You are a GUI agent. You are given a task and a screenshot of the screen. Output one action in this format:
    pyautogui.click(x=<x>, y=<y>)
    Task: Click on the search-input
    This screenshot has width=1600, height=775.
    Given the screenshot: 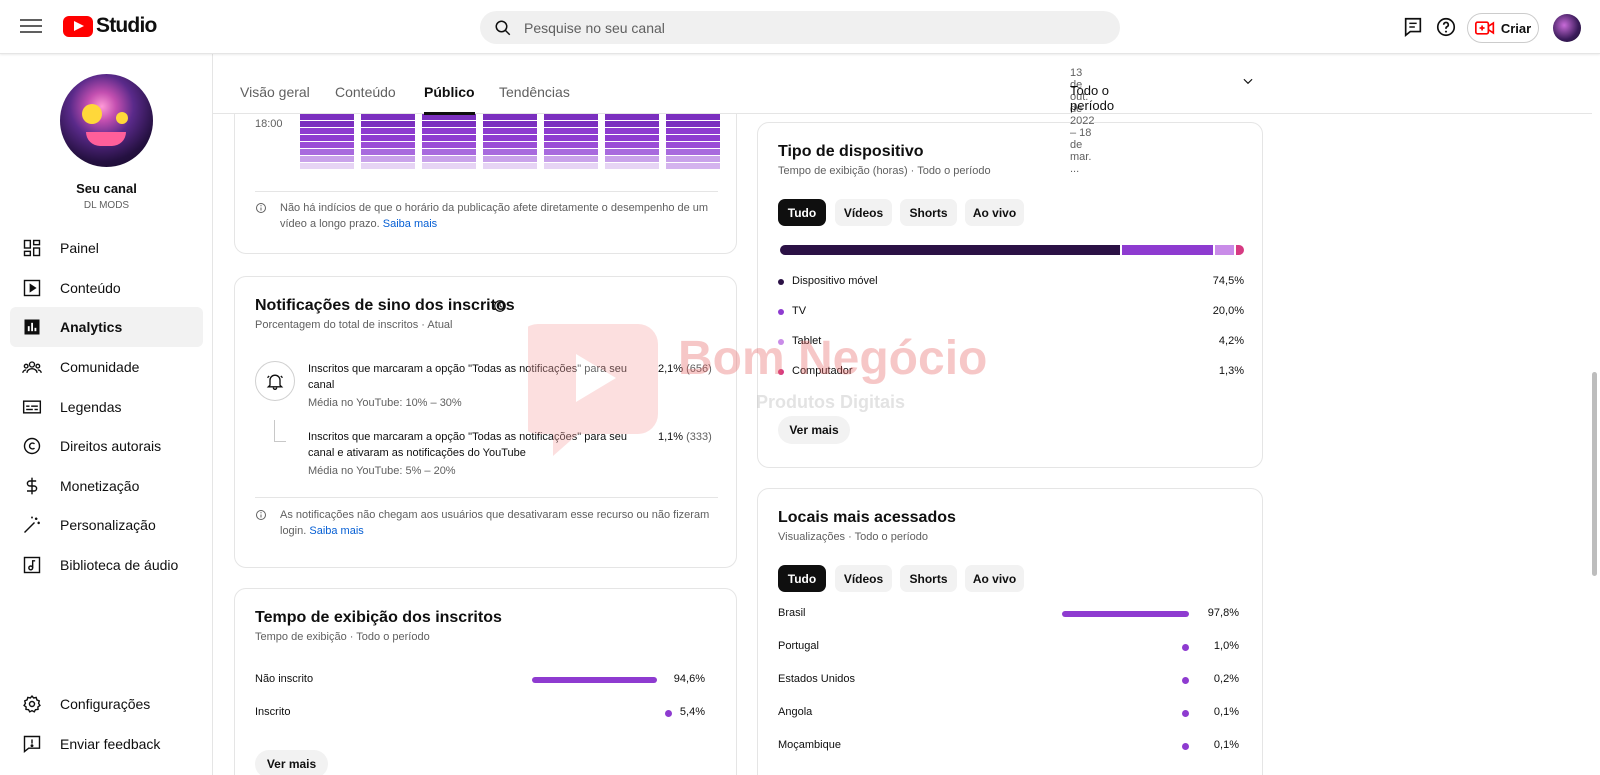 What is the action you would take?
    pyautogui.click(x=804, y=27)
    